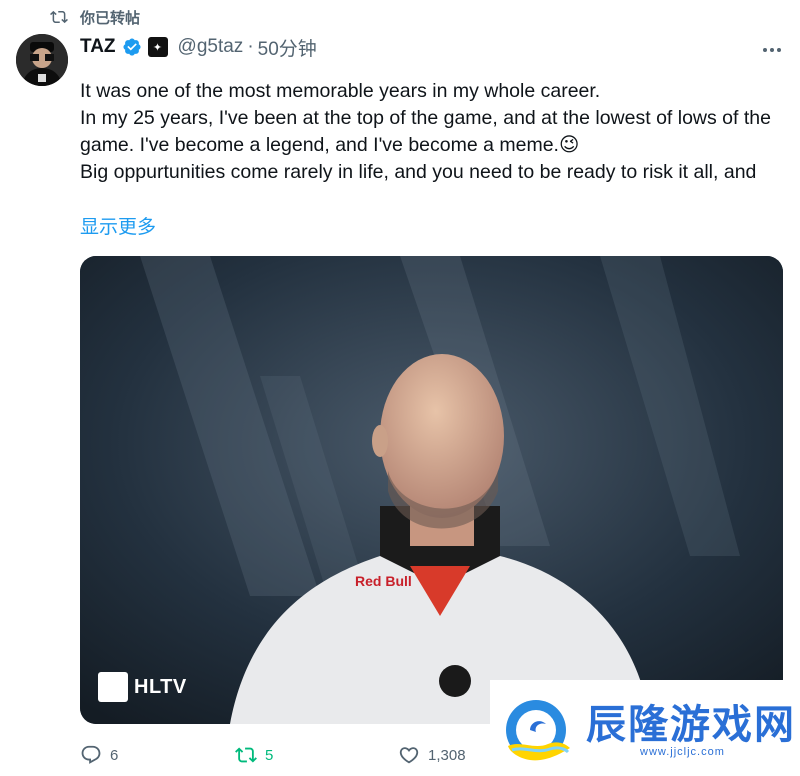 This screenshot has height=776, width=800. I want to click on tweet-header: TAZ ✦ @g5taz · 50分钟, so click(198, 47).